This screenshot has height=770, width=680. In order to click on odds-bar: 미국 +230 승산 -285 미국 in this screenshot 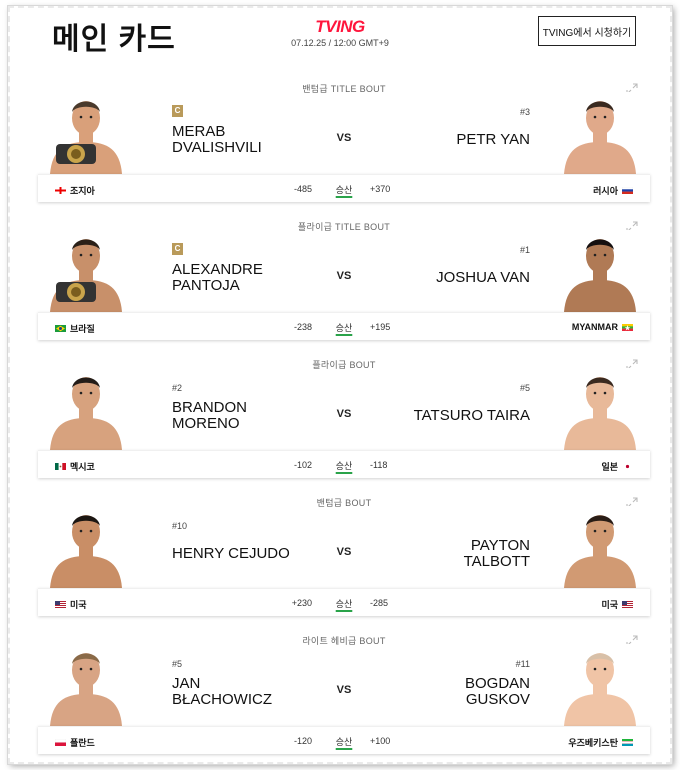, I will do `click(344, 602)`.